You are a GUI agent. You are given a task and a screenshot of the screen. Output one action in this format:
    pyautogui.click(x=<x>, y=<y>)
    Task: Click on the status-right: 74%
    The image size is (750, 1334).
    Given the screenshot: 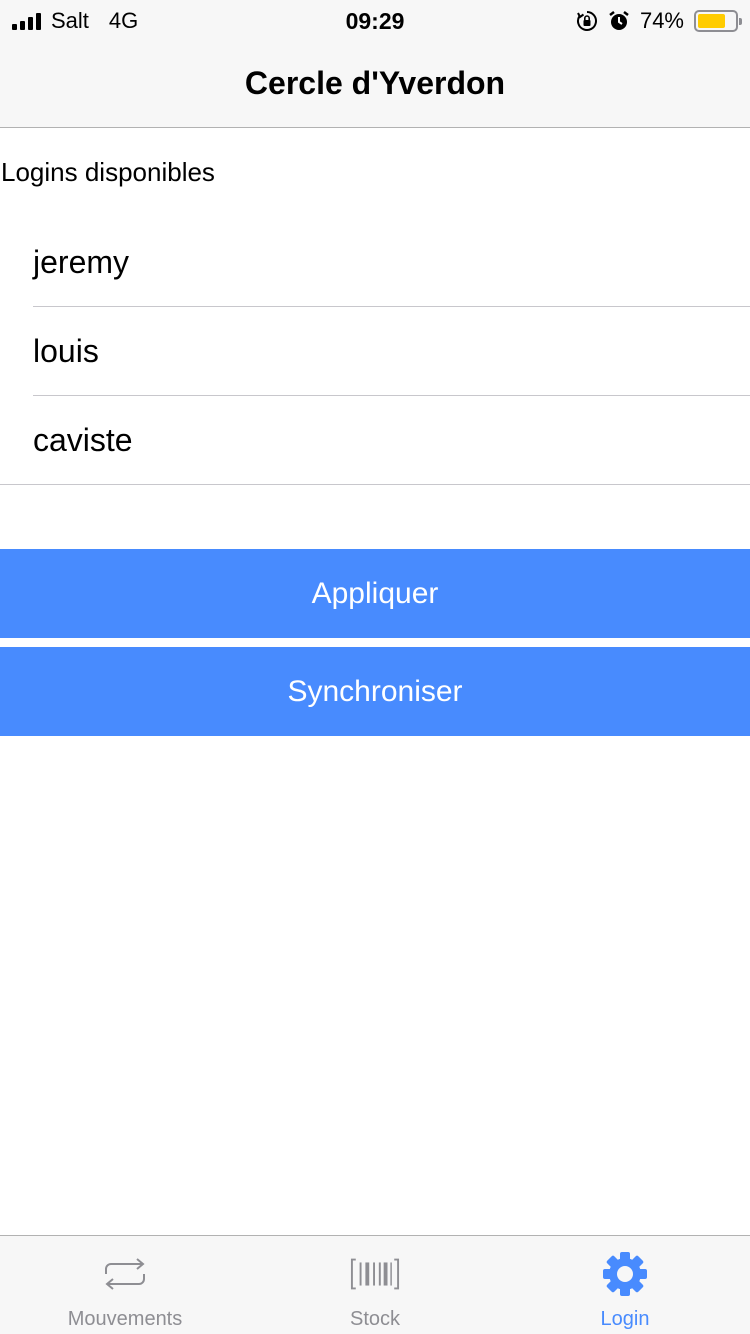 What is the action you would take?
    pyautogui.click(x=659, y=21)
    